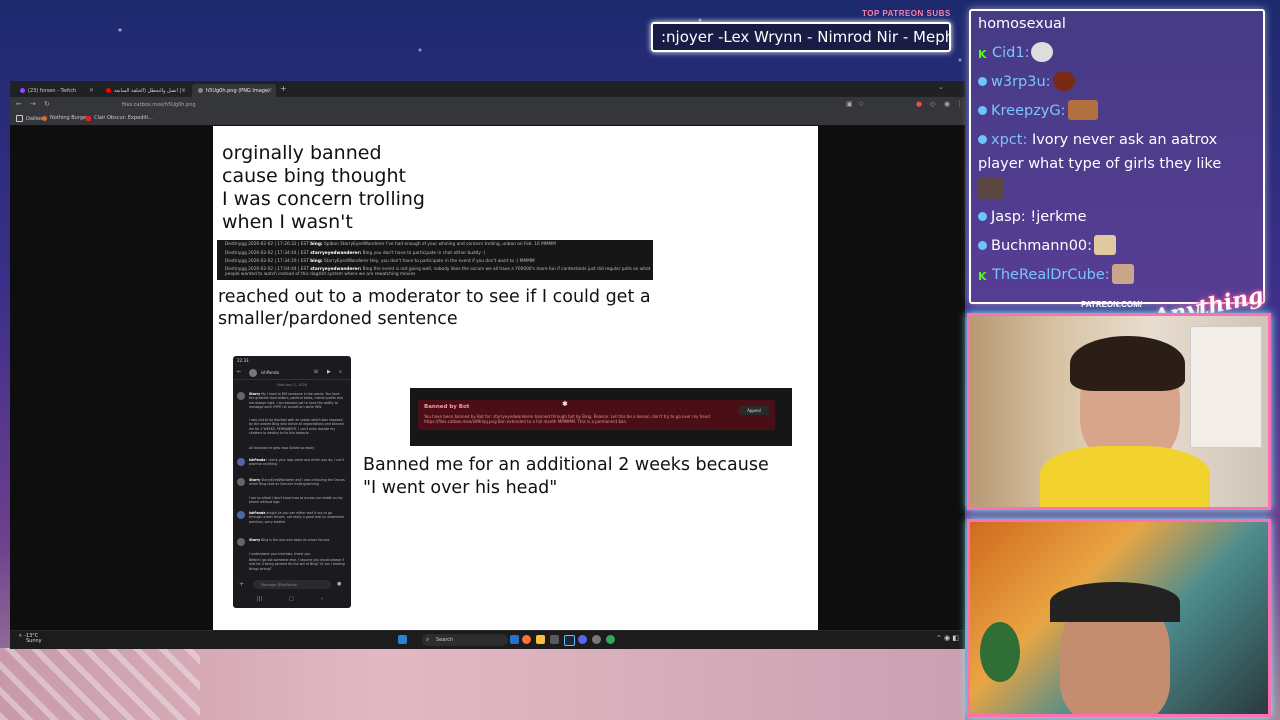  I want to click on menu-icon: ⋮, so click(959, 104).